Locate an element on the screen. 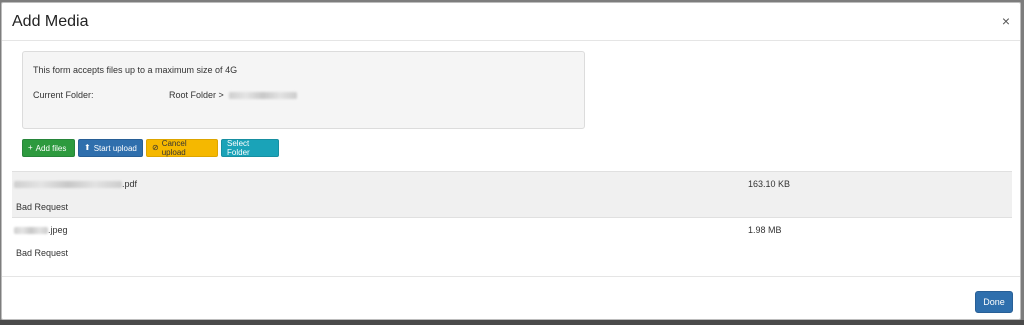  file-size: 163.10 KB is located at coordinates (769, 184).